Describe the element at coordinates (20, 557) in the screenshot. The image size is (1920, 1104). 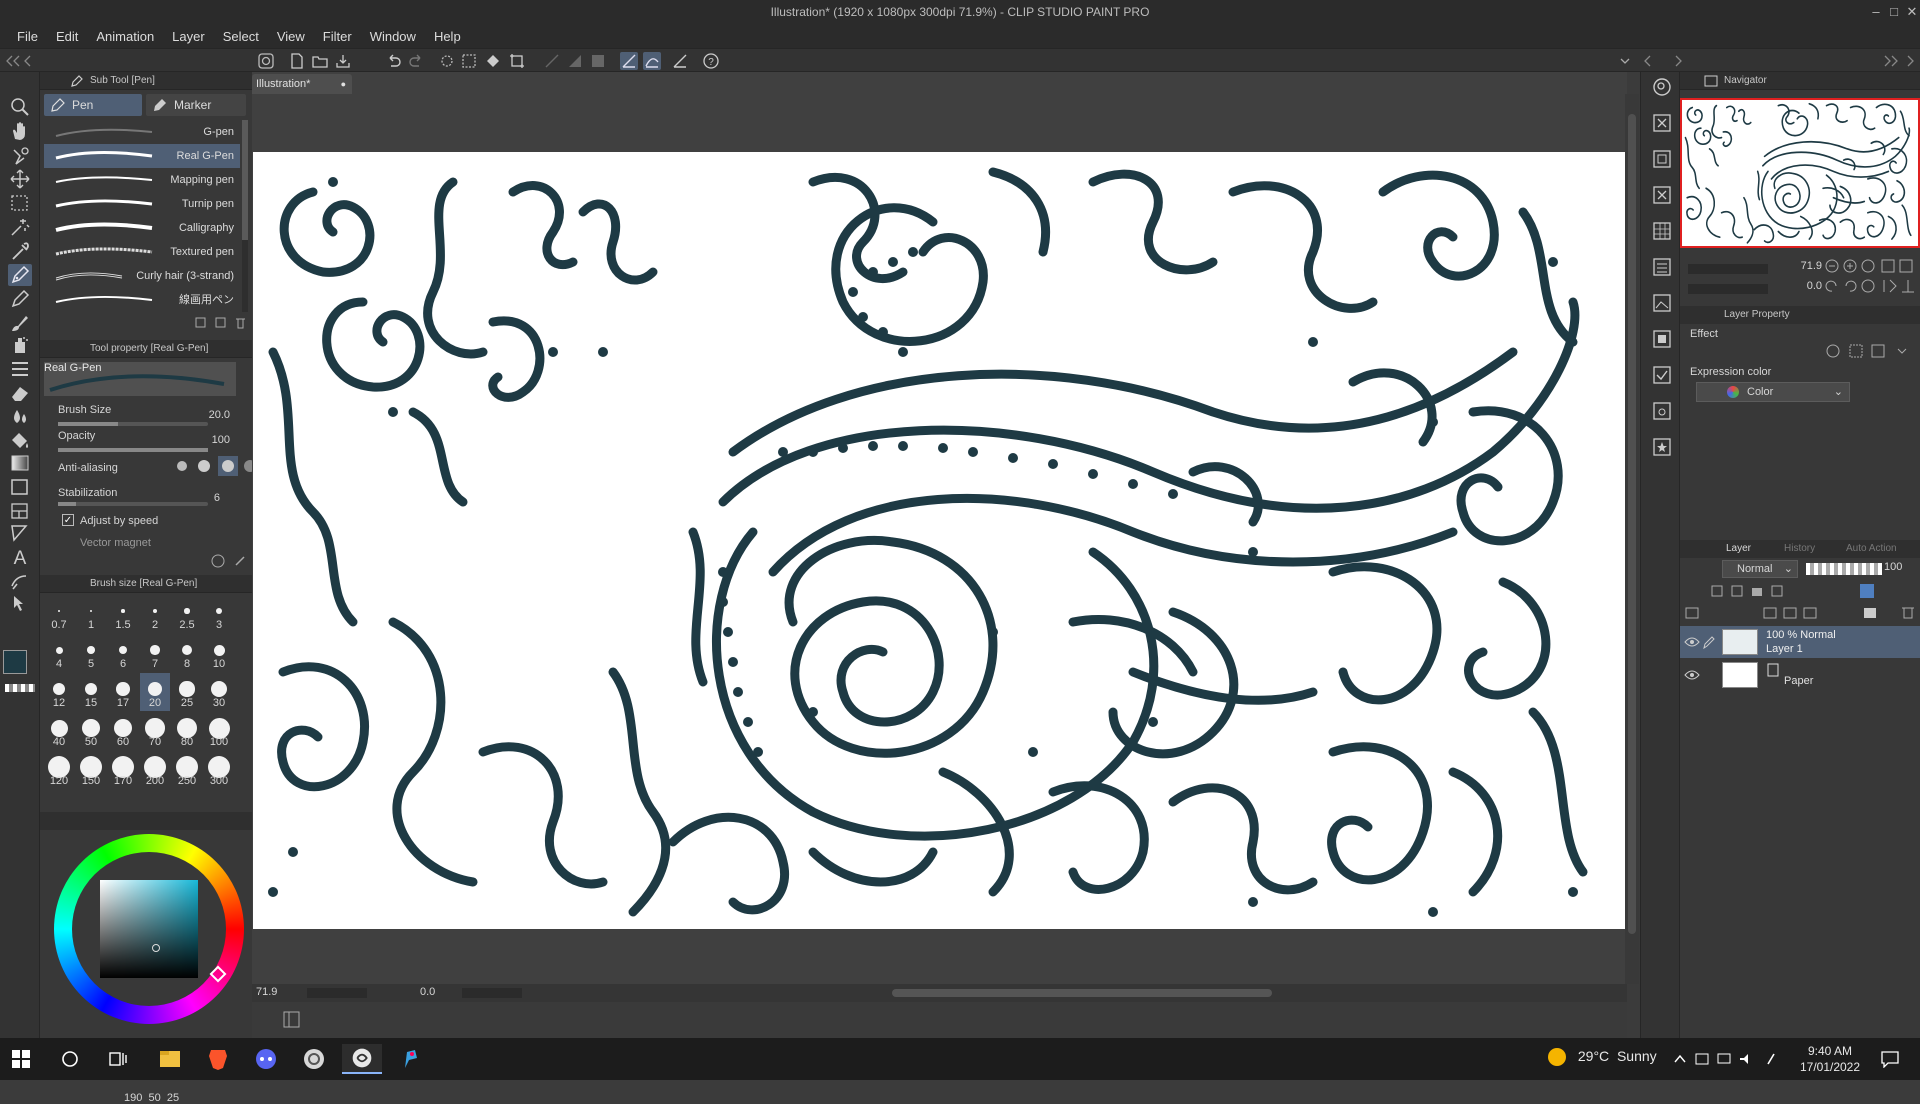
I see `text-tool-icon: A` at that location.